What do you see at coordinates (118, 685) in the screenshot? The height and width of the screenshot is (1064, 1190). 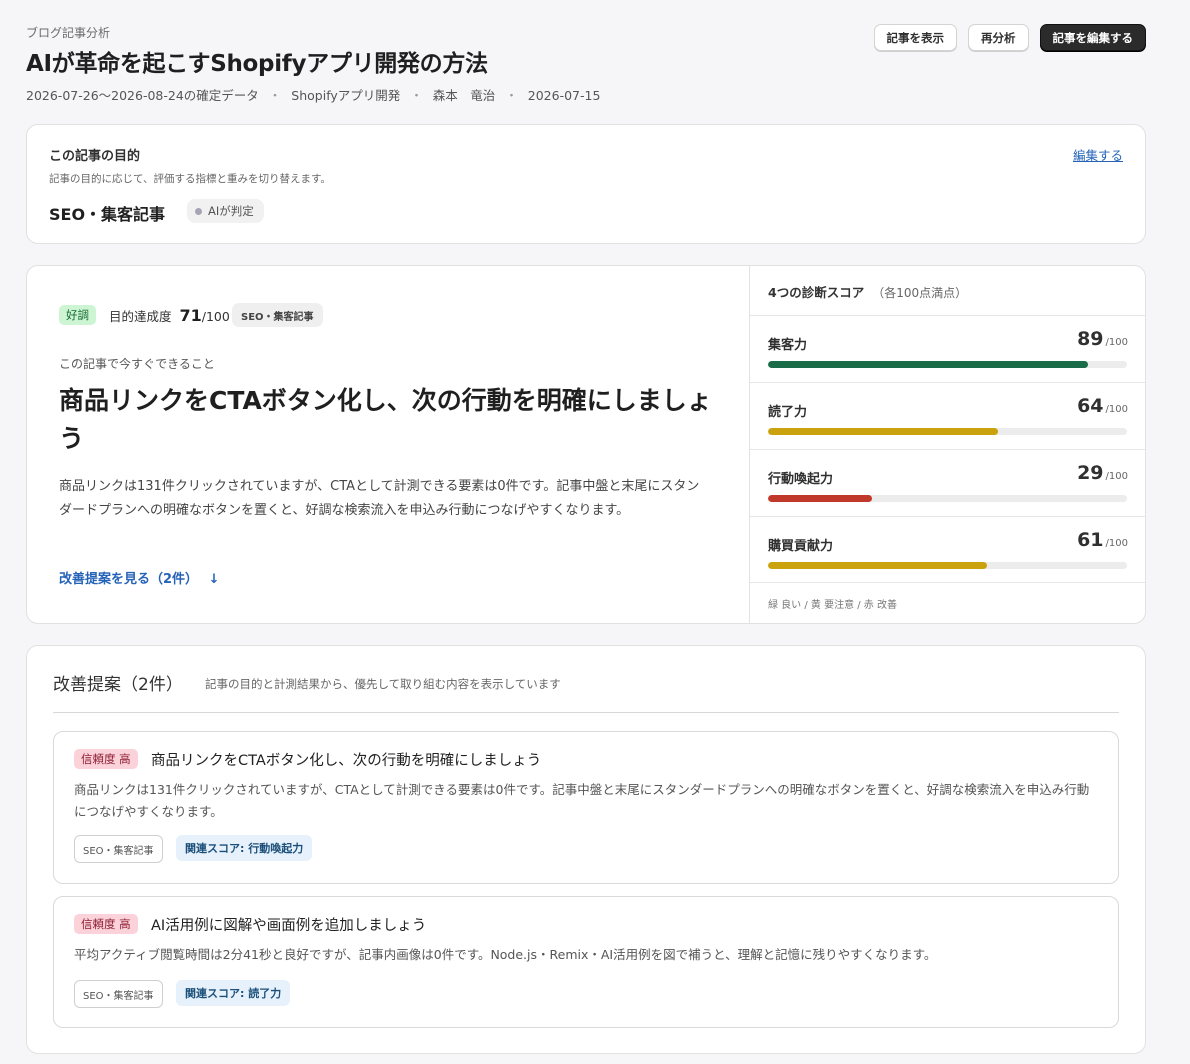 I see `suggestions-title: 改善提案（2件）` at bounding box center [118, 685].